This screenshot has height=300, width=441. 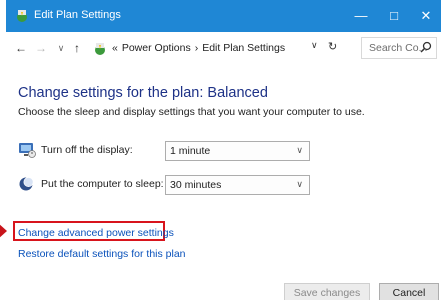 I want to click on breadcrumb: « Power Options › Edit Plan Settings, so click(x=212, y=49).